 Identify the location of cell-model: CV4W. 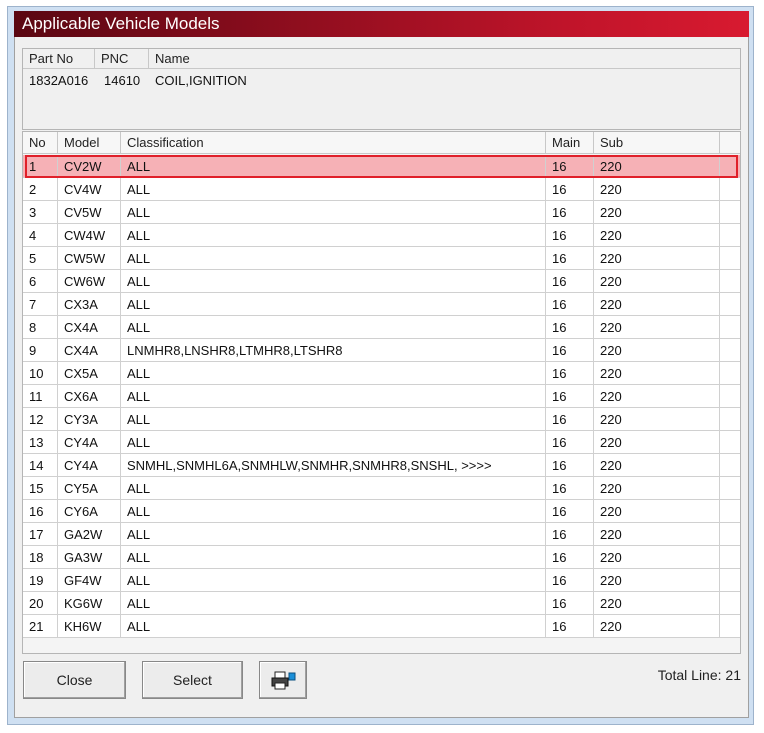
(89, 189).